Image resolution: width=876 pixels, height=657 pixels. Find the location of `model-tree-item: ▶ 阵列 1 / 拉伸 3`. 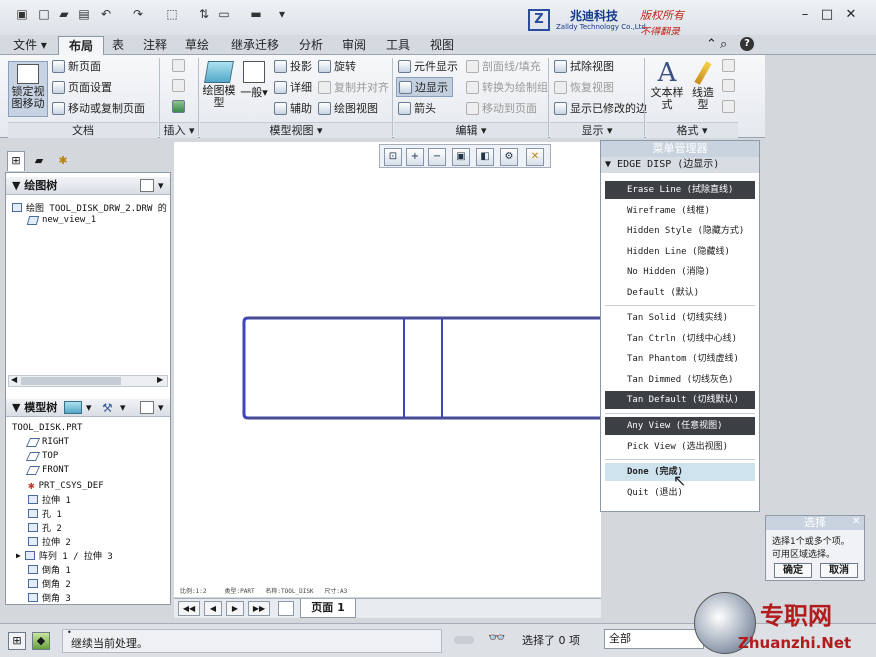

model-tree-item: ▶ 阵列 1 / 拉伸 3 is located at coordinates (64, 555).